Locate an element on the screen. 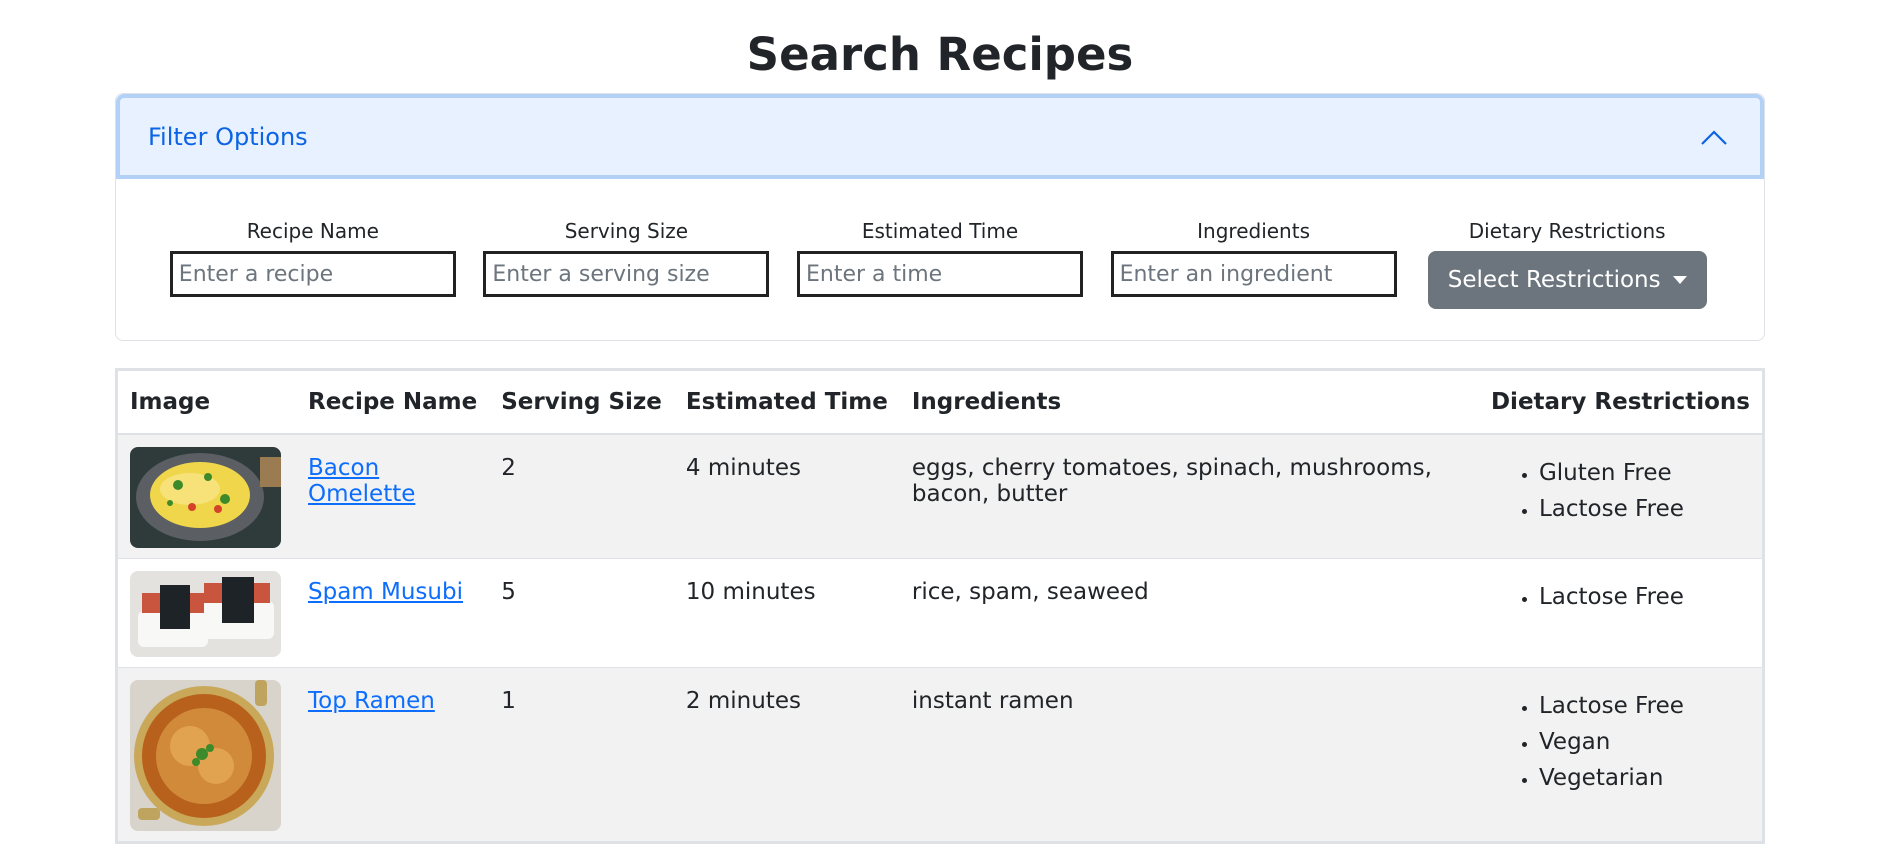 The height and width of the screenshot is (846, 1880). estimated-time-label: Estimated Time is located at coordinates (940, 231).